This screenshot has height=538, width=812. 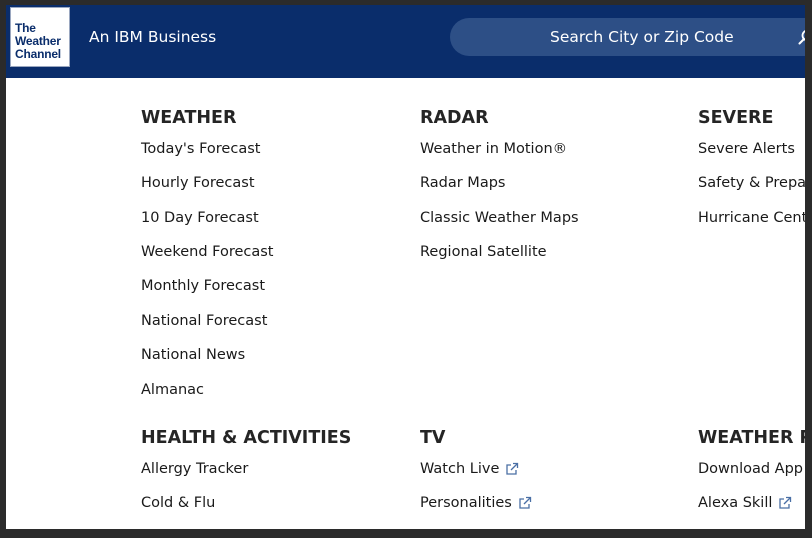 What do you see at coordinates (203, 286) in the screenshot?
I see `menu-item-monthly-forecast: Monthly Forecast` at bounding box center [203, 286].